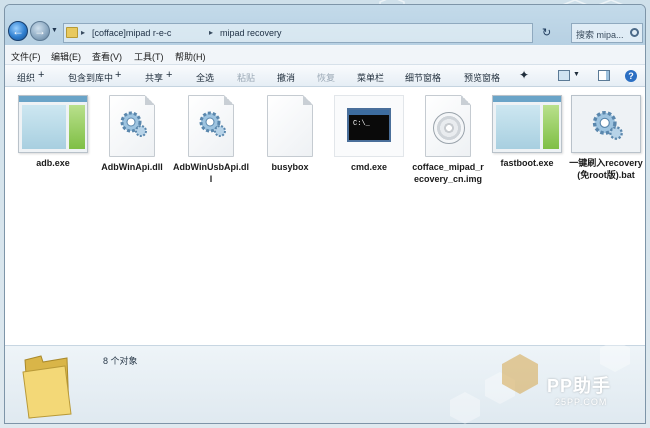 The image size is (650, 428). I want to click on file-item: busybox, so click(290, 134).